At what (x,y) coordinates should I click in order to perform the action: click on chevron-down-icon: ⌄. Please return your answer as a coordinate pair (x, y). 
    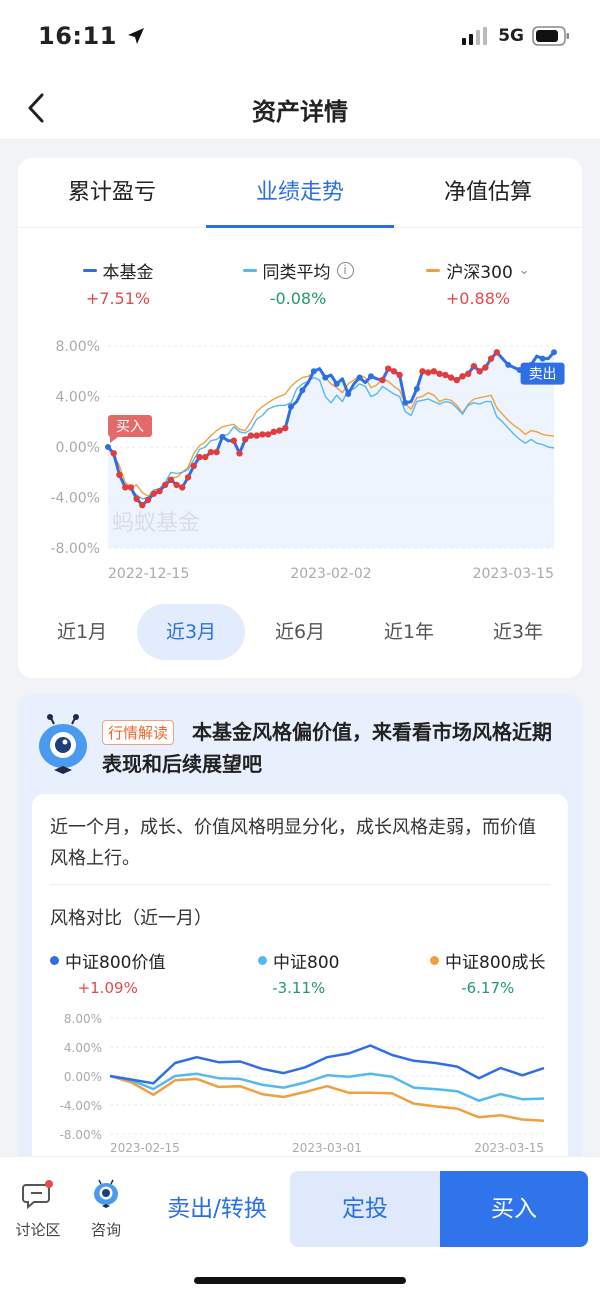
    Looking at the image, I should click on (524, 270).